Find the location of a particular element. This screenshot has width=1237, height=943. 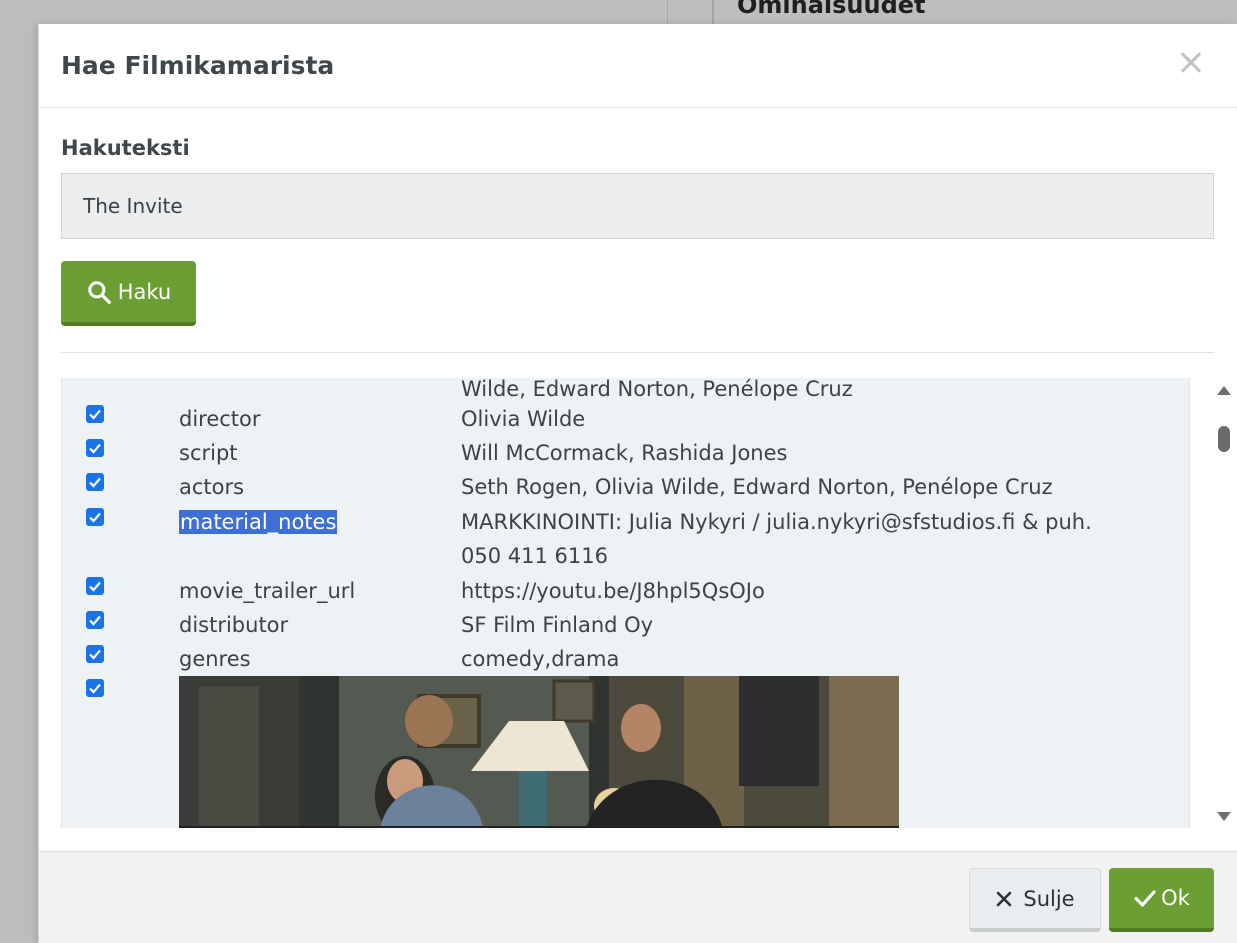

ok-button: Ok is located at coordinates (1161, 900).